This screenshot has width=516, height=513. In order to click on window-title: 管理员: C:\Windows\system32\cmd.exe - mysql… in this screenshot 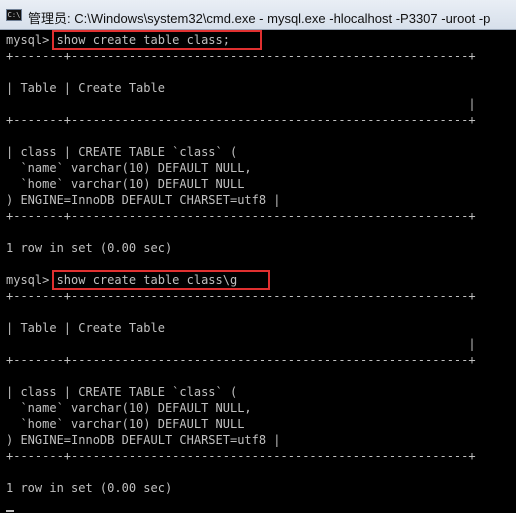, I will do `click(259, 18)`.